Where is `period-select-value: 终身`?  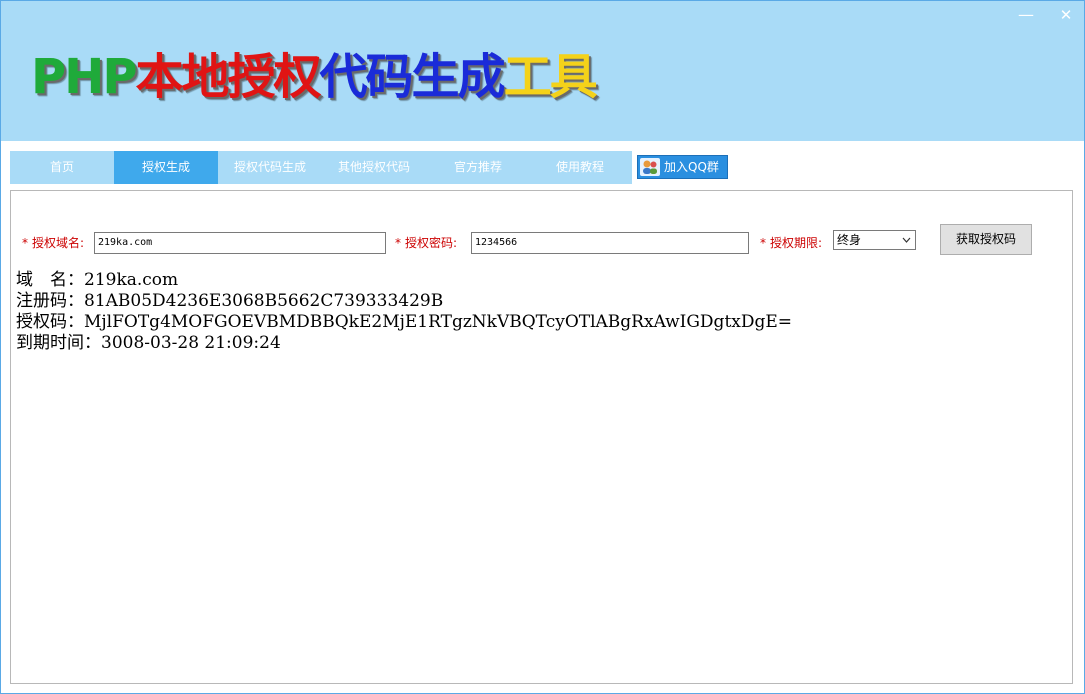 period-select-value: 终身 is located at coordinates (849, 240).